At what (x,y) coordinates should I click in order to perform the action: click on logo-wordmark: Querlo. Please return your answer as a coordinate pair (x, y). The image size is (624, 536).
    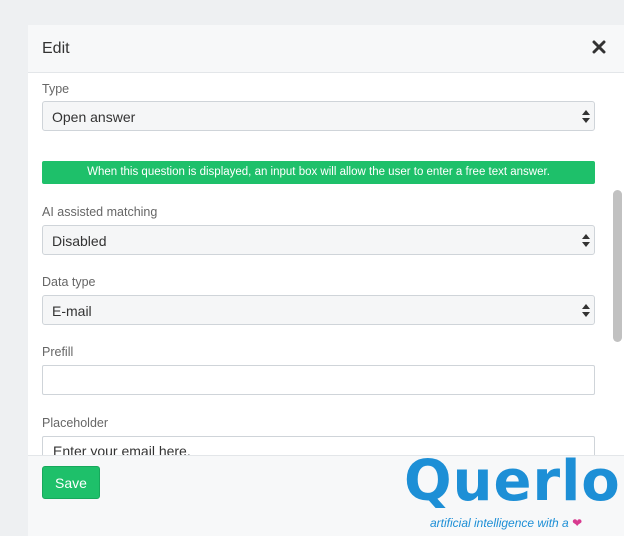
    Looking at the image, I should click on (512, 481).